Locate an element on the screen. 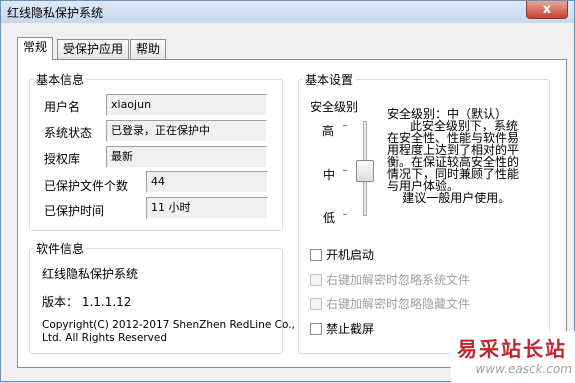 This screenshot has width=575, height=383. slider-label-mid: 中 is located at coordinates (329, 175).